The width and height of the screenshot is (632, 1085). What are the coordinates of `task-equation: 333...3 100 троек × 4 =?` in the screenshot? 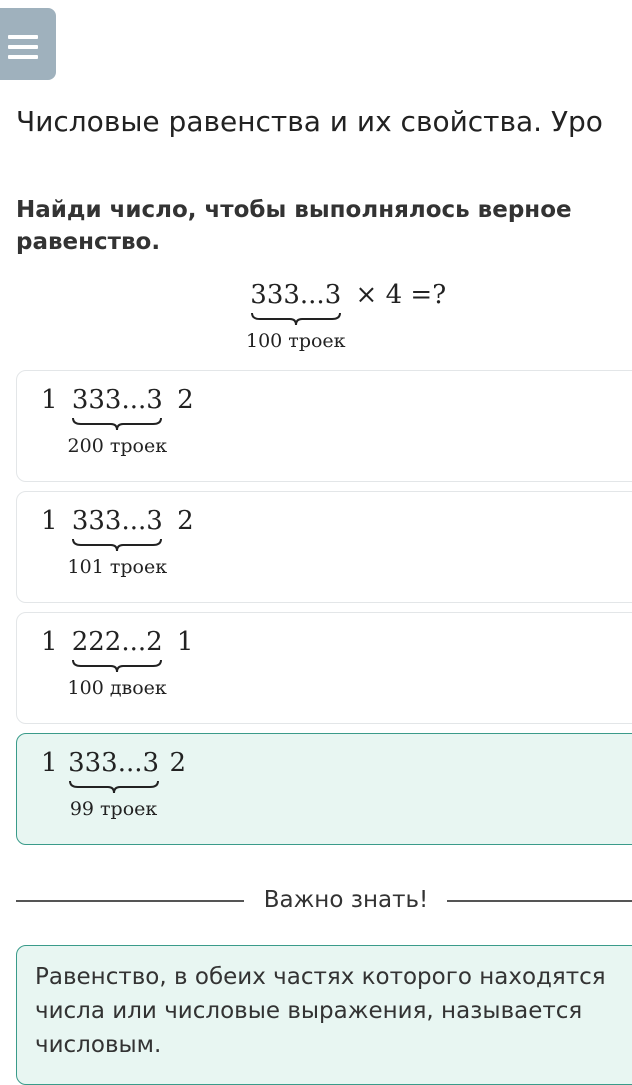 It's located at (346, 318).